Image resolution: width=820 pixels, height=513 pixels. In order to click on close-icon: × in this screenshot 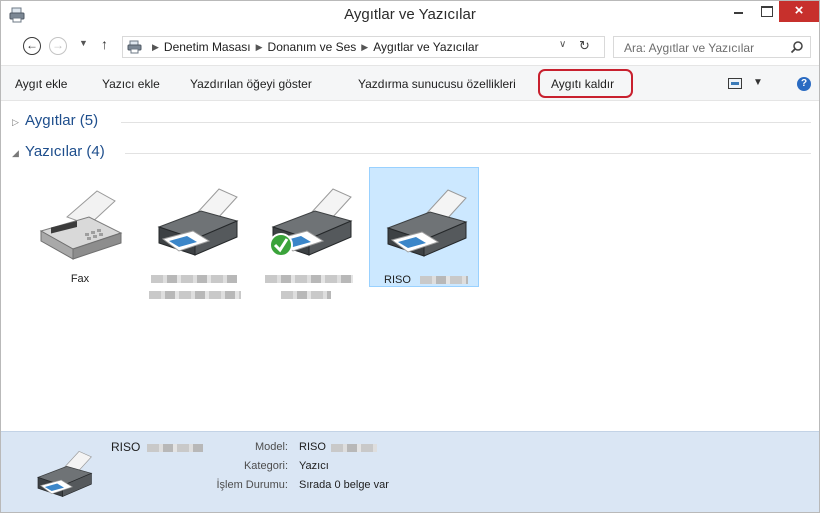, I will do `click(799, 10)`.